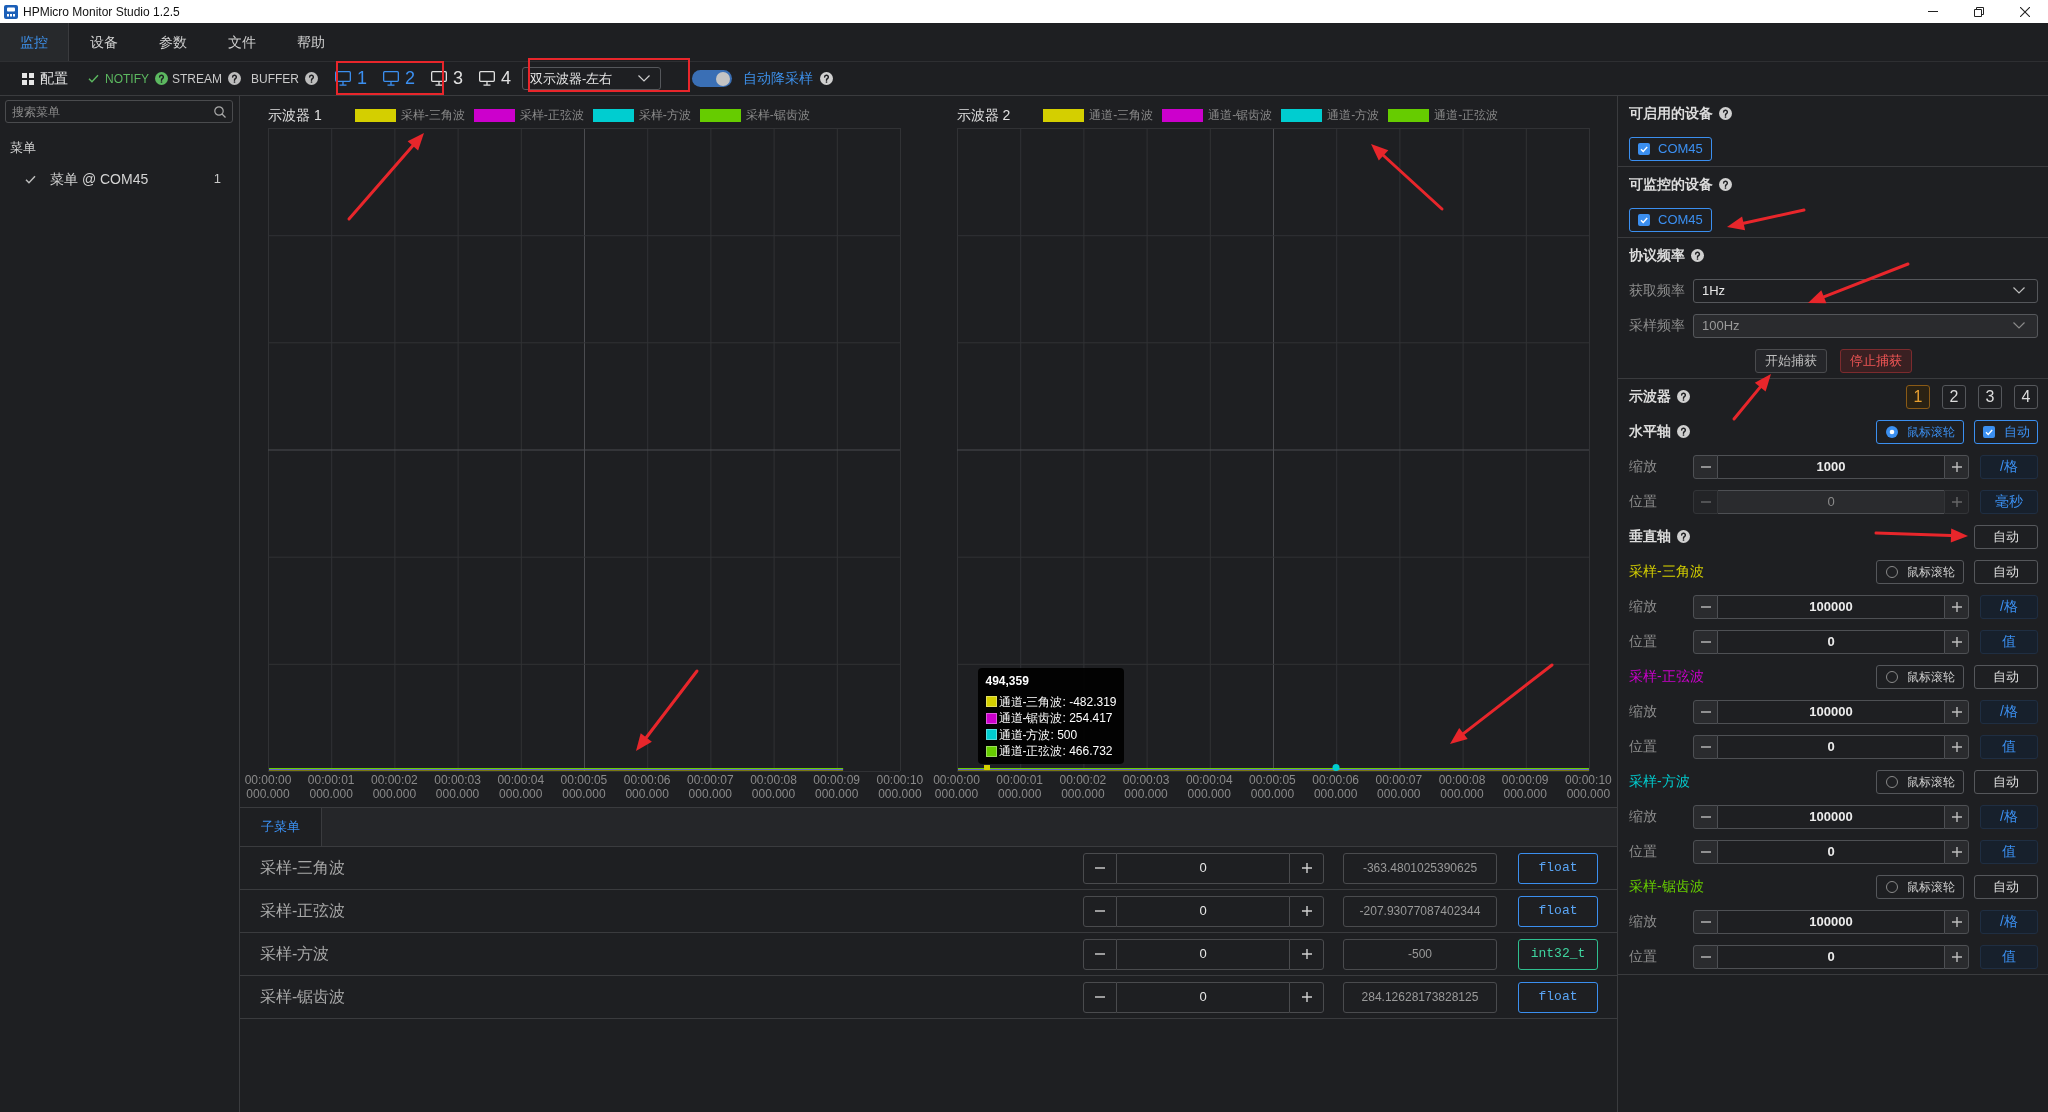  I want to click on search-field: 搜索菜单, so click(119, 111).